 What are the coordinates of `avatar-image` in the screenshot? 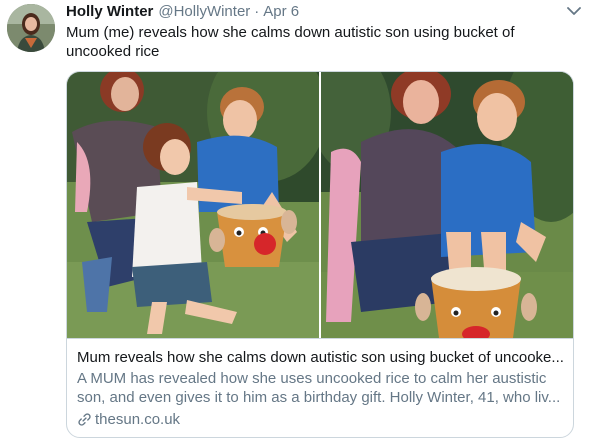 It's located at (31, 28).